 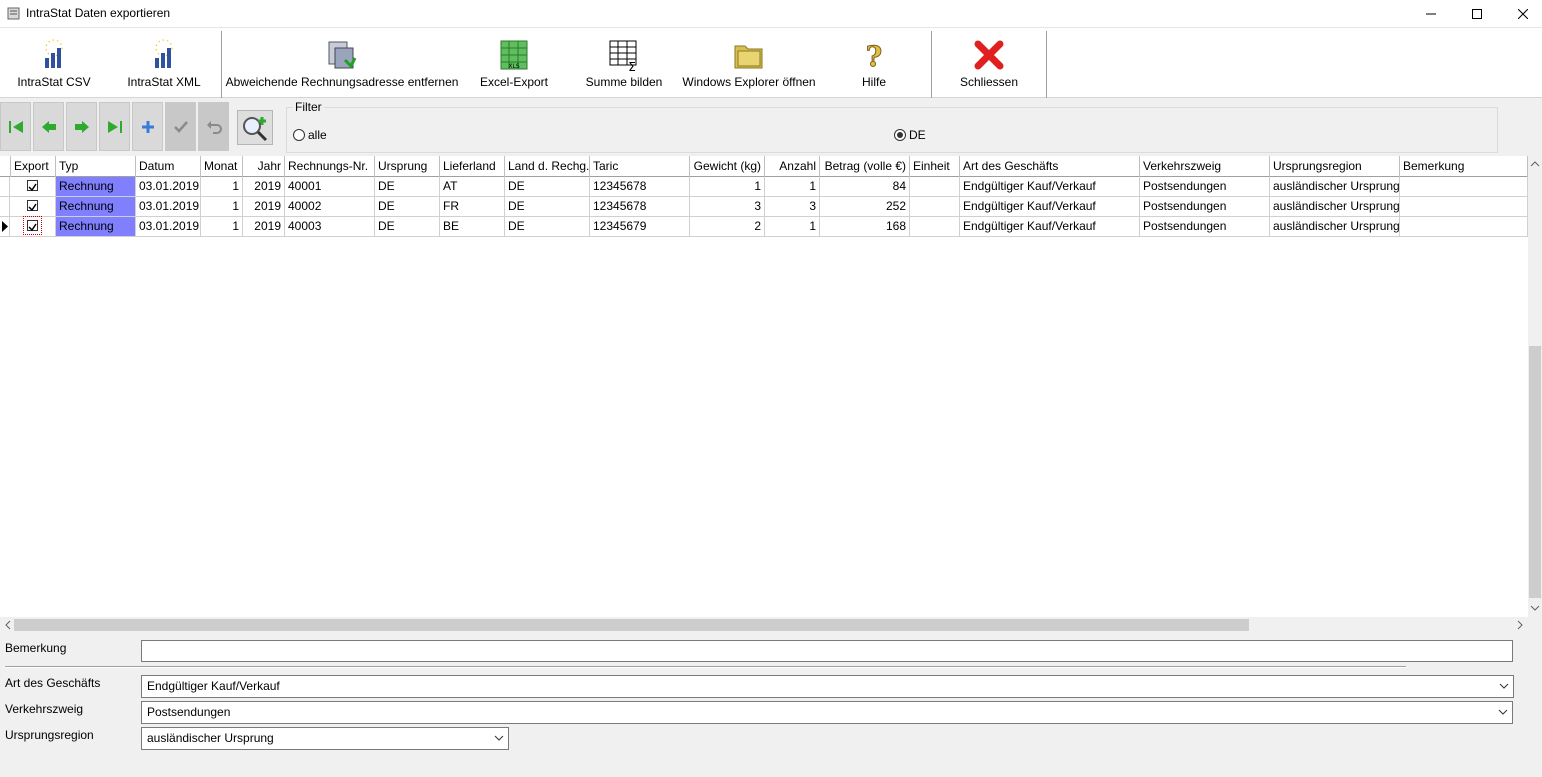 I want to click on gewicht-cell: 3, so click(x=727, y=206).